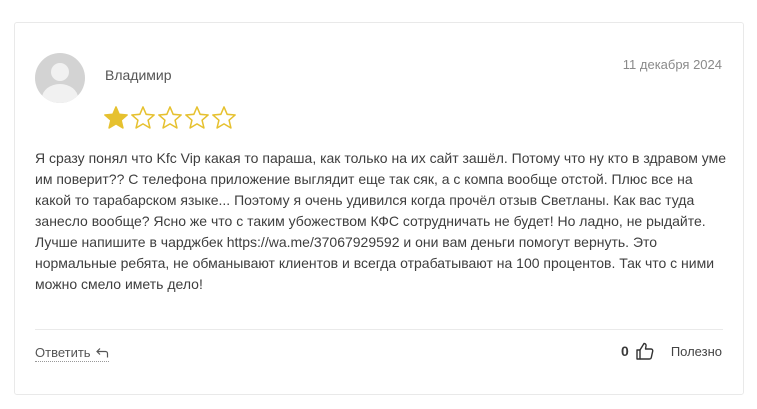 Image resolution: width=757 pixels, height=409 pixels. Describe the element at coordinates (138, 75) in the screenshot. I see `author-name: Владимир` at that location.